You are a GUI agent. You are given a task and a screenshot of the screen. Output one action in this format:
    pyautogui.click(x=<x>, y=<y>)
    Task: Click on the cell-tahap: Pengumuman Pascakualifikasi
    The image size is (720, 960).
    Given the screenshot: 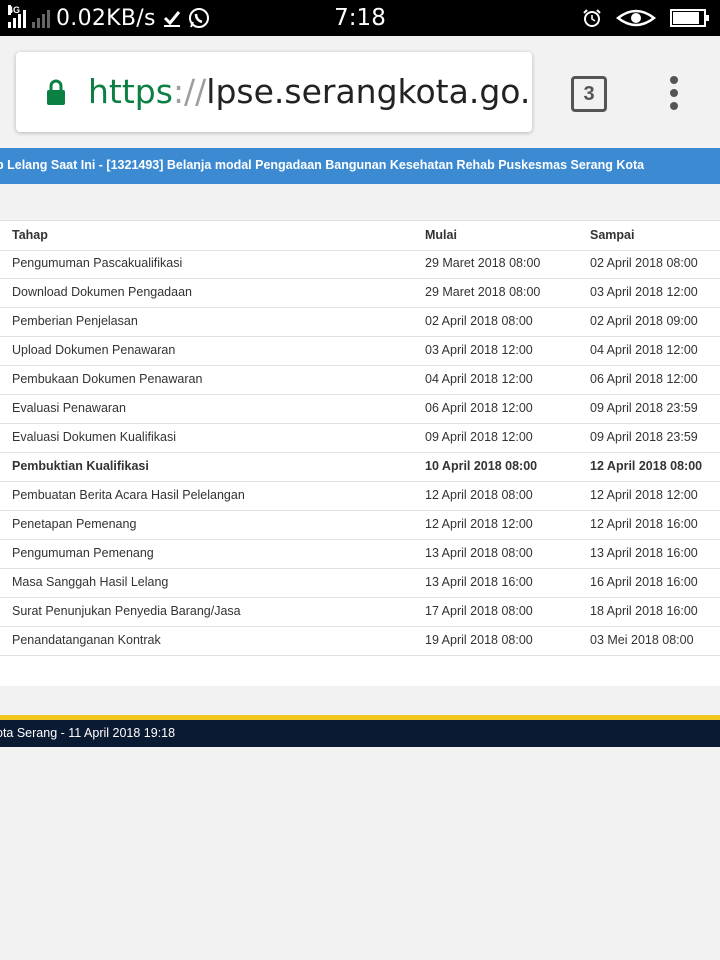 What is the action you would take?
    pyautogui.click(x=97, y=263)
    